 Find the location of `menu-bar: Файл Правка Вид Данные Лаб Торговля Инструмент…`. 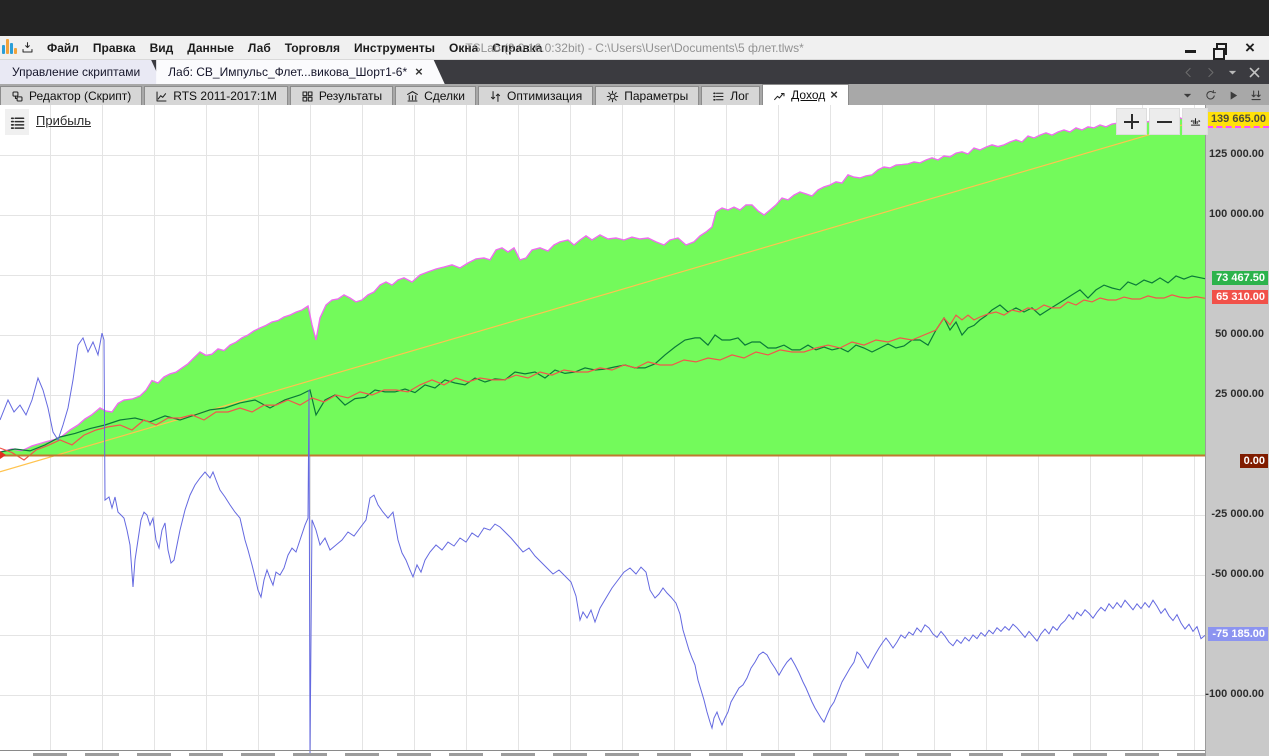

menu-bar: Файл Правка Вид Данные Лаб Торговля Инструмент… is located at coordinates (634, 48).